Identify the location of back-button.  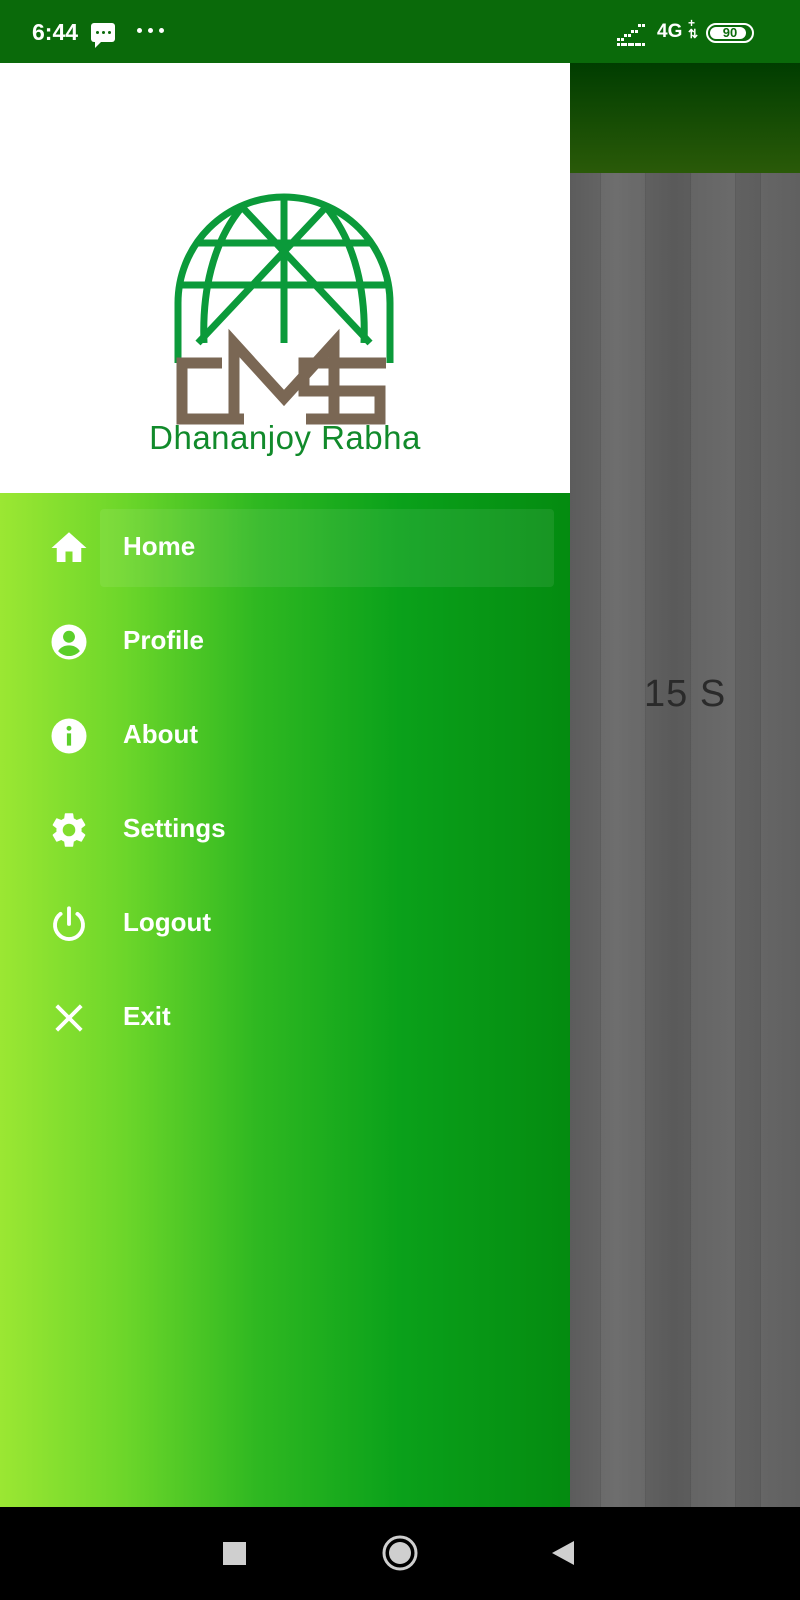
(563, 1553).